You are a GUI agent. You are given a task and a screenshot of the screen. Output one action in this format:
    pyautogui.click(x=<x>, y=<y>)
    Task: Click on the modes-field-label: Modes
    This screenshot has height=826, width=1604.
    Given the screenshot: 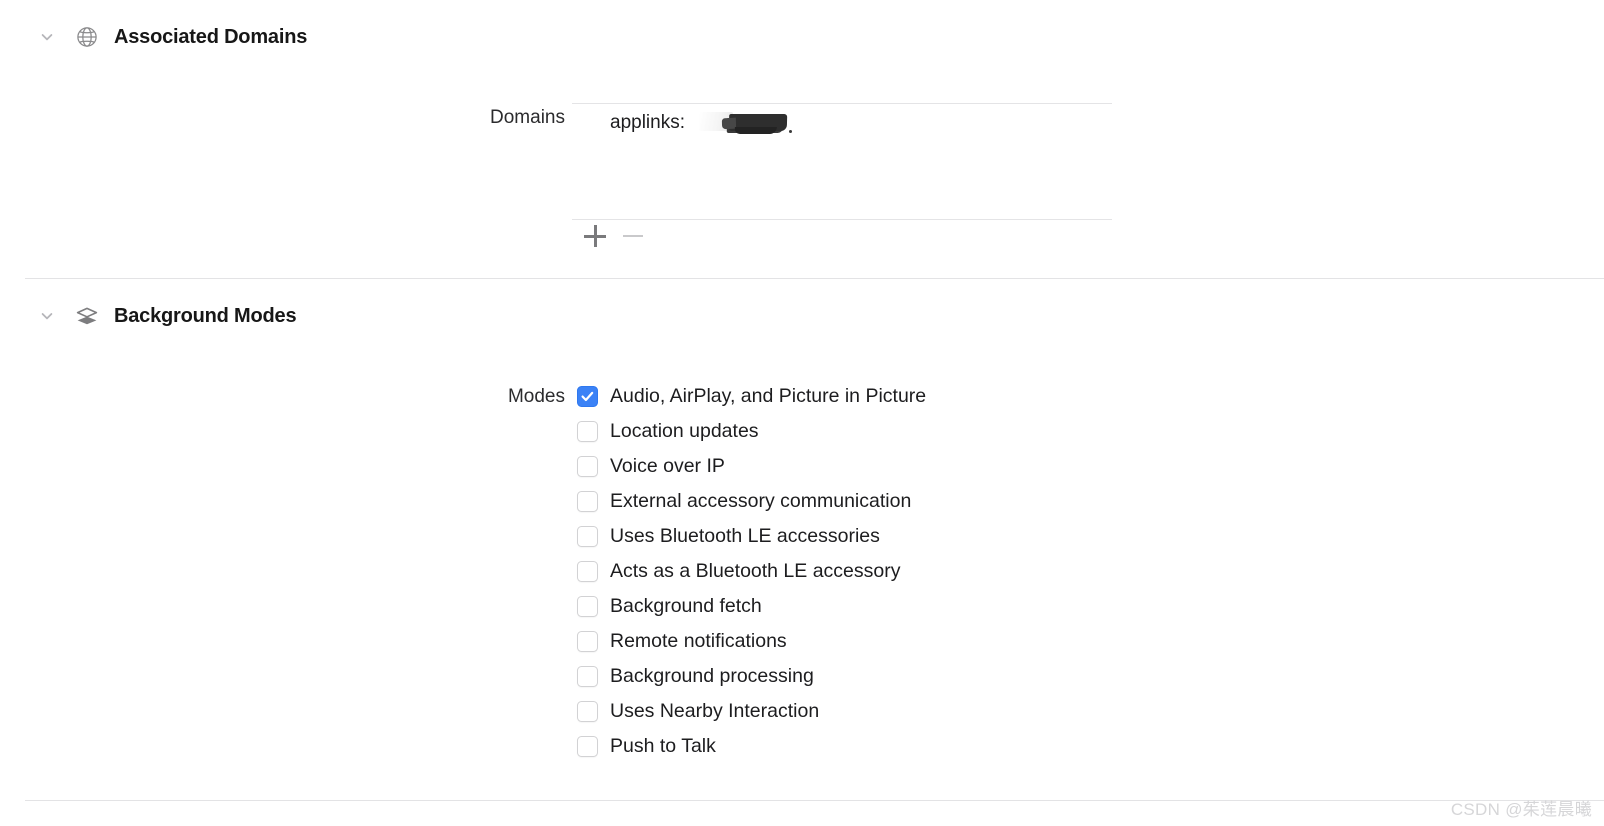 What is the action you would take?
    pyautogui.click(x=536, y=396)
    